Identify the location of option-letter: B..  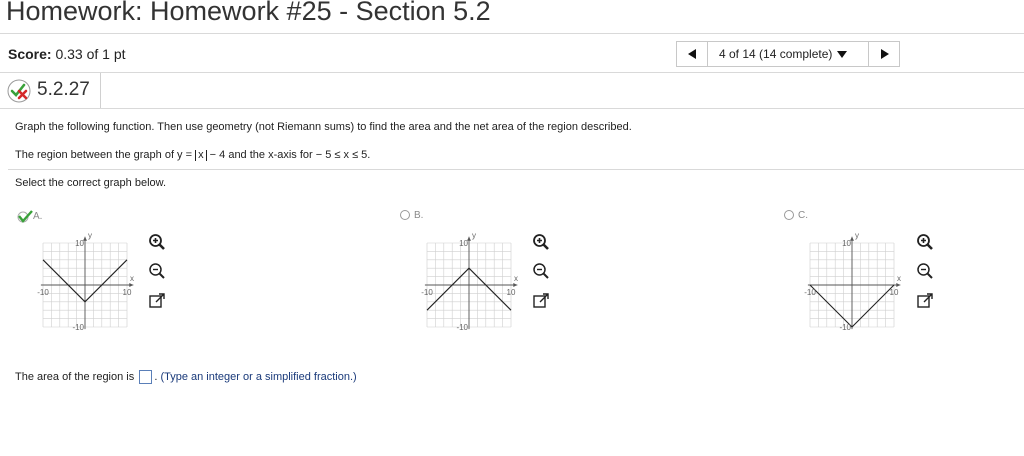
(419, 215).